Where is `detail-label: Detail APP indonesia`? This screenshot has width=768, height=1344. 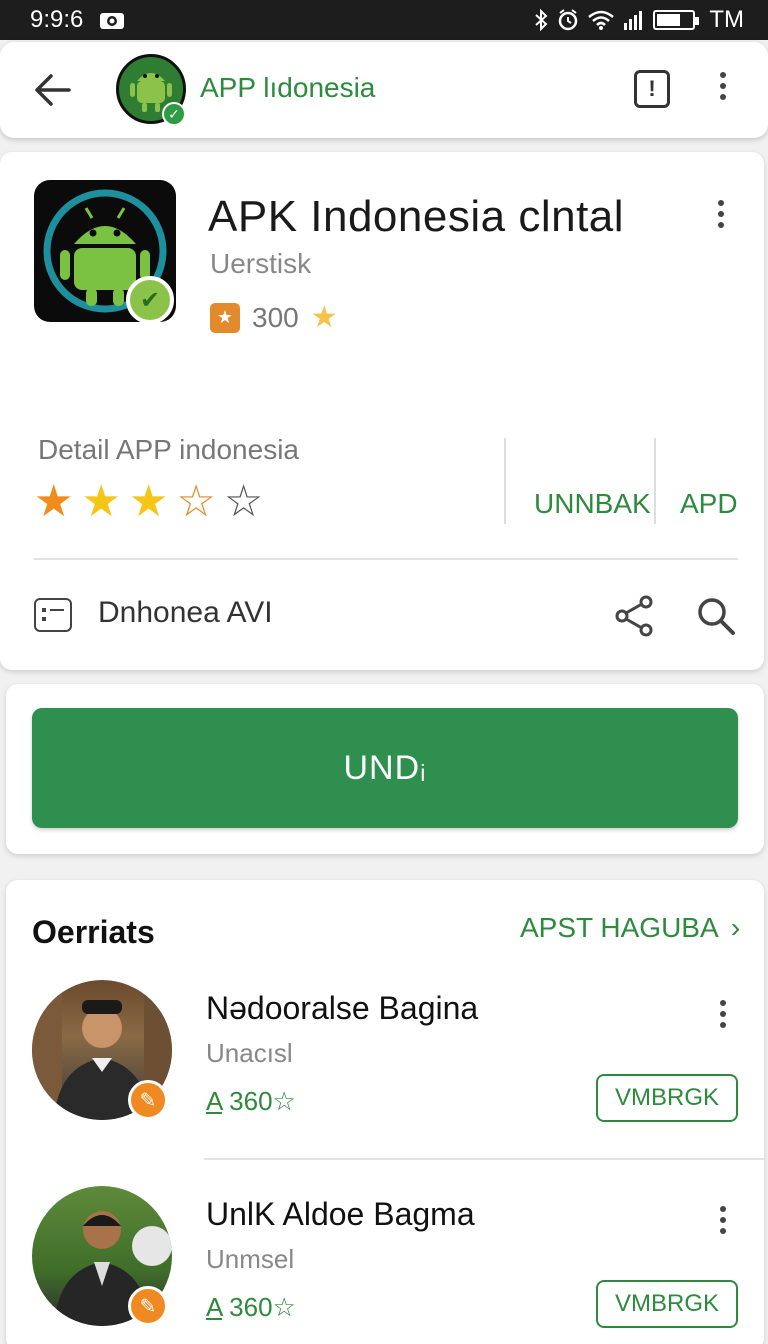
detail-label: Detail APP indonesia is located at coordinates (168, 449).